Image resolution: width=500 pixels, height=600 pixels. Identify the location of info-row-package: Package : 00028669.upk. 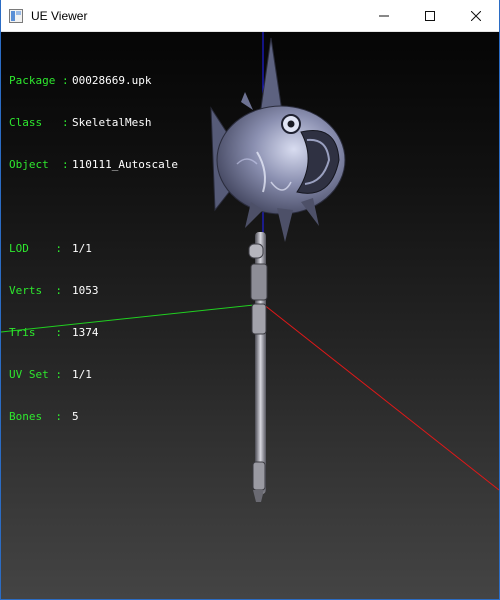
(93, 81).